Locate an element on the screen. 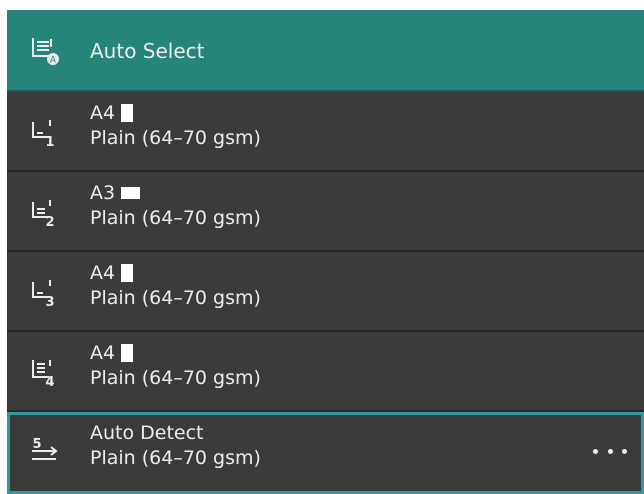  tray-3-icon: 3 is located at coordinates (45, 292).